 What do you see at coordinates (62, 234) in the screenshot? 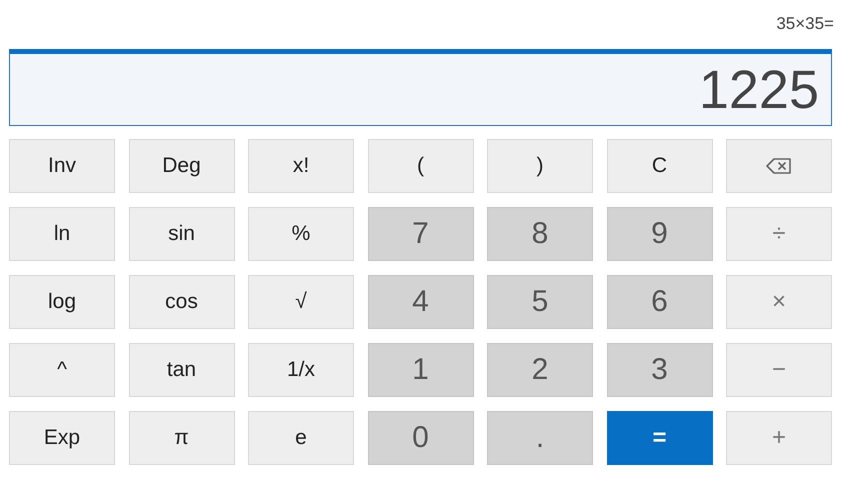
I see `function-key: ln` at bounding box center [62, 234].